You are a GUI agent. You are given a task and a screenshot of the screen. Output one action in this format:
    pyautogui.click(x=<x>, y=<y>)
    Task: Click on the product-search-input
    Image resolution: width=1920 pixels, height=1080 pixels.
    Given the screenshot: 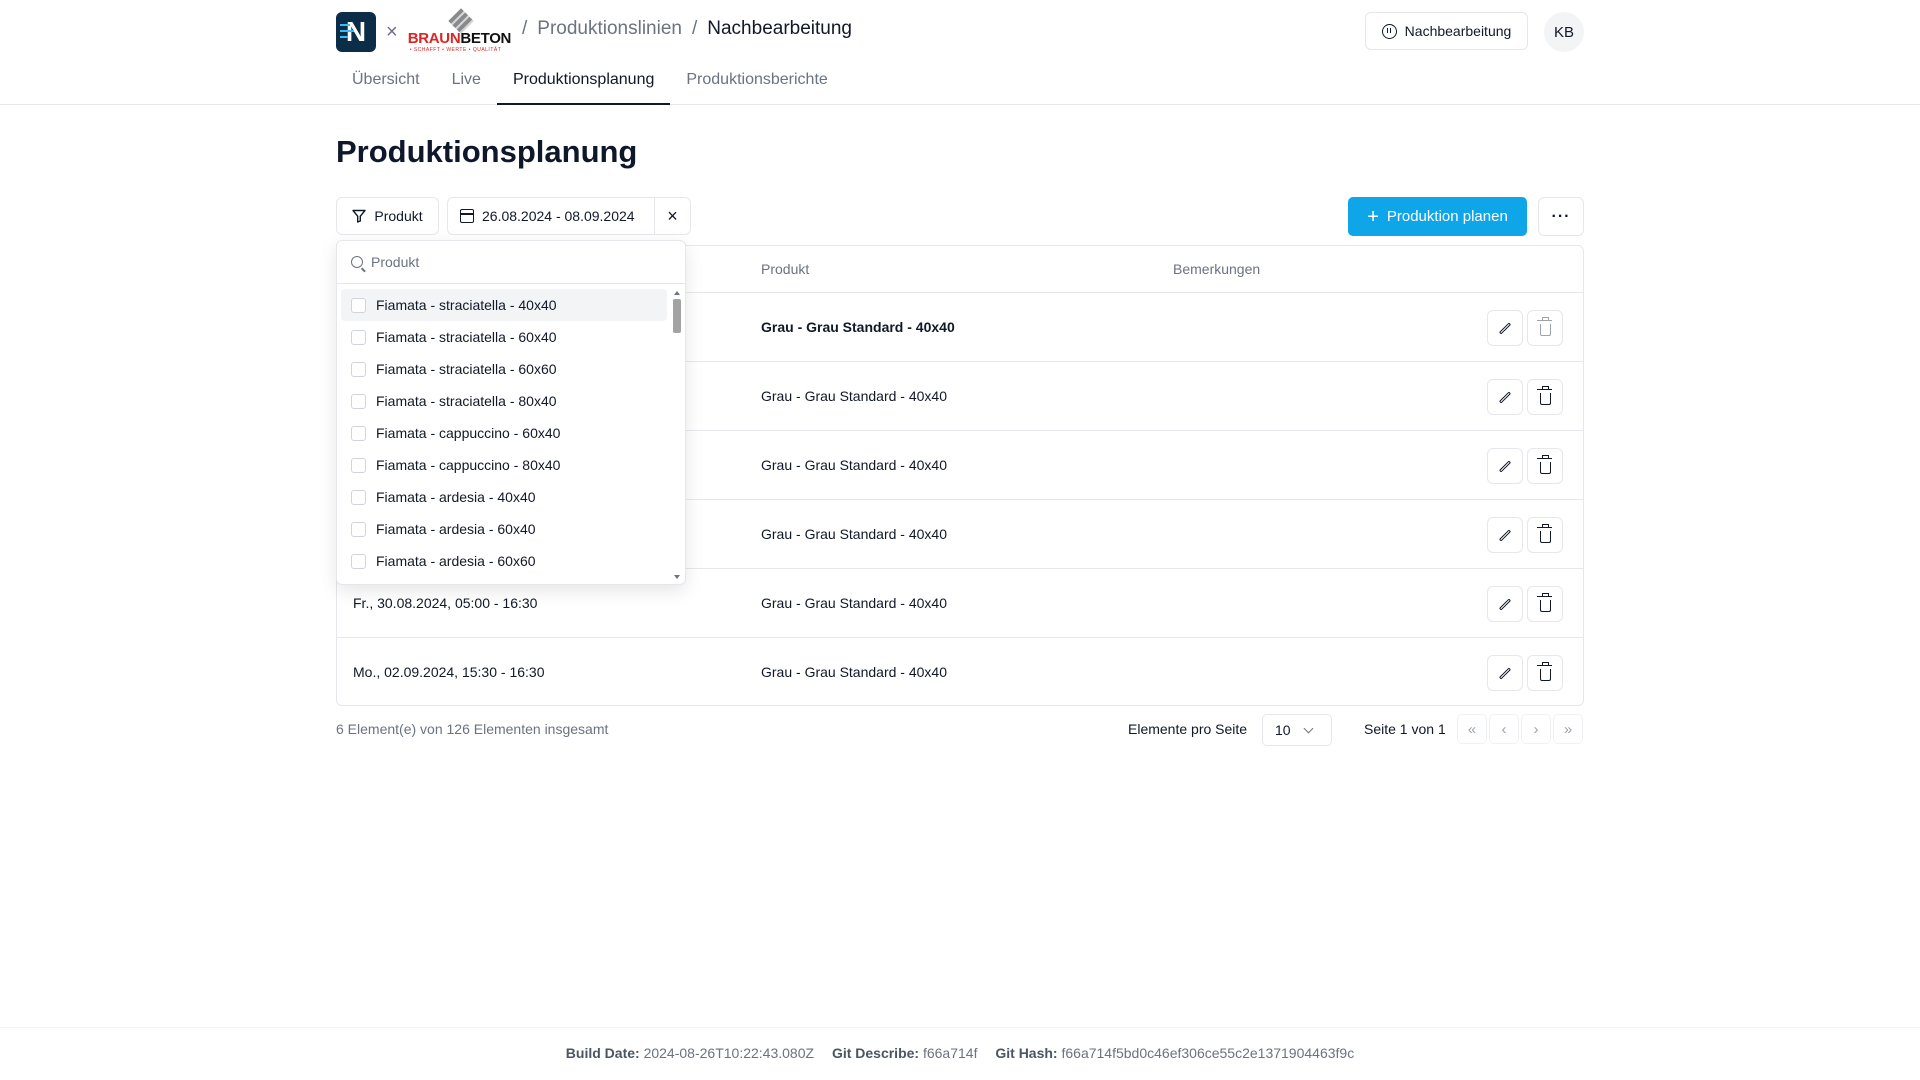 What is the action you would take?
    pyautogui.click(x=511, y=262)
    